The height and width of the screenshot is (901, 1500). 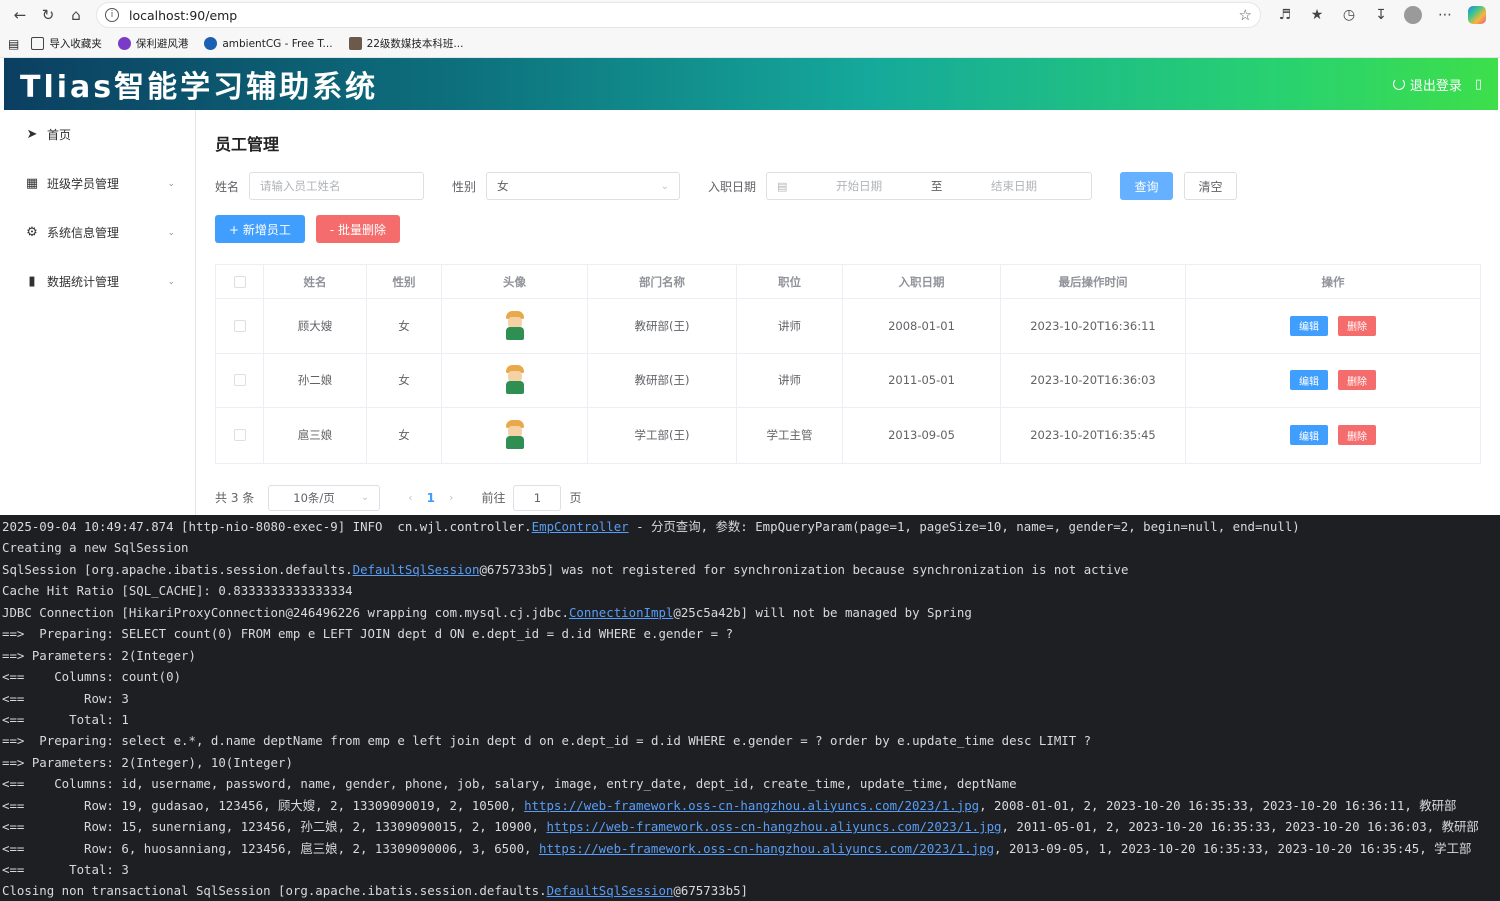 What do you see at coordinates (431, 498) in the screenshot?
I see `current-page: 1` at bounding box center [431, 498].